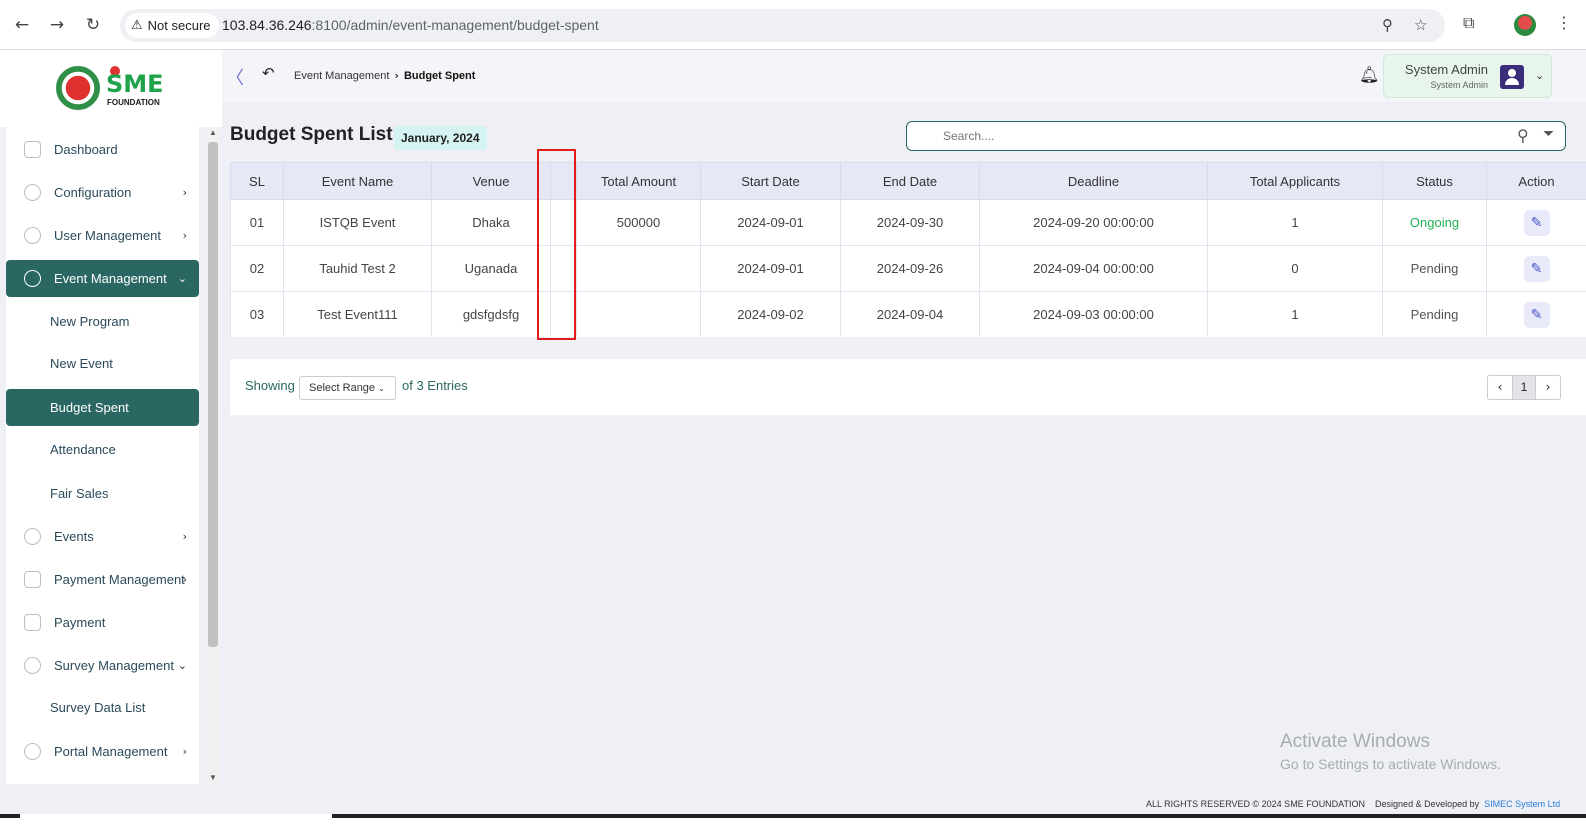 Image resolution: width=1586 pixels, height=826 pixels. I want to click on sidebar-item-label: User Management, so click(107, 235).